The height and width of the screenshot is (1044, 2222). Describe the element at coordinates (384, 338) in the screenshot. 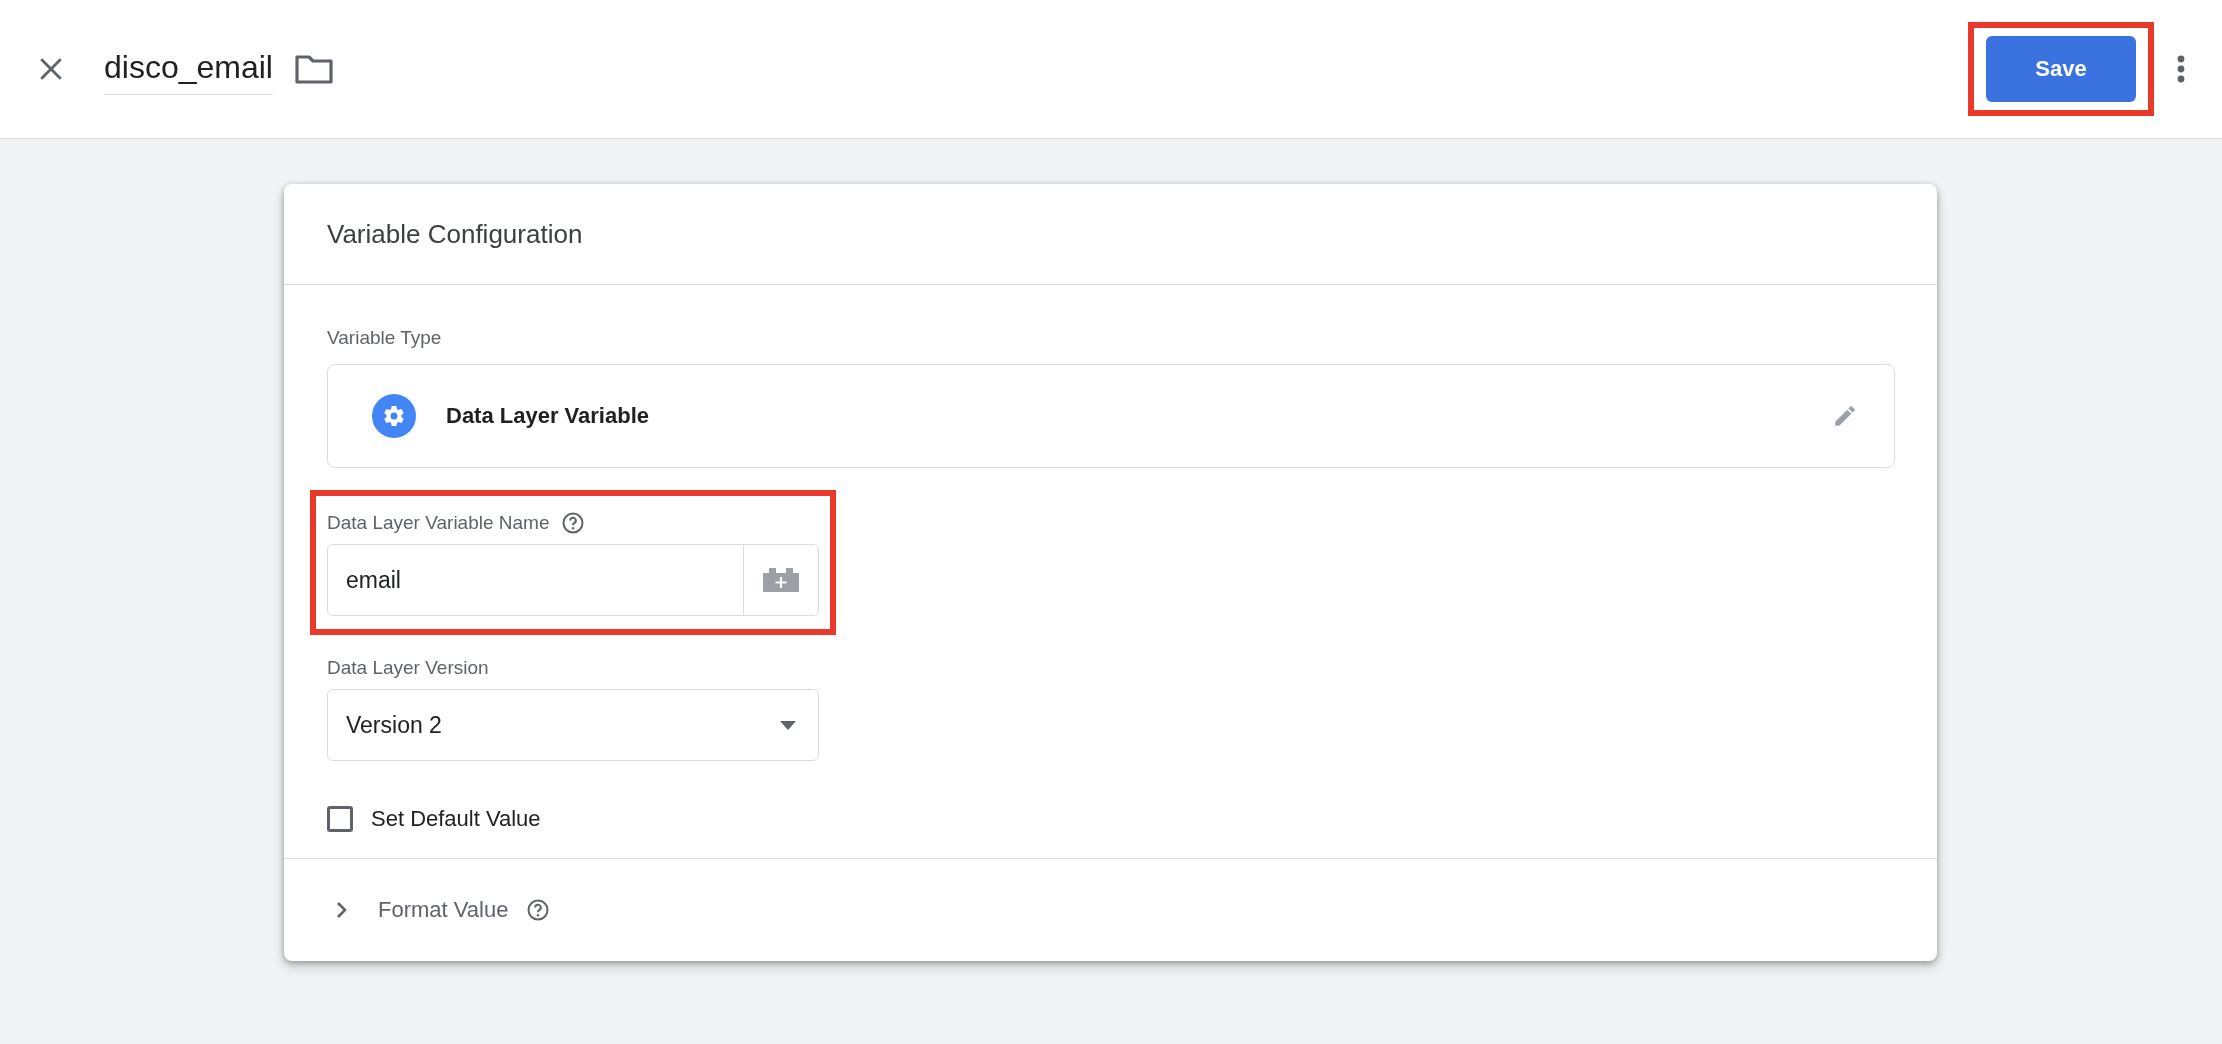

I see `field-label: Variable Type` at that location.